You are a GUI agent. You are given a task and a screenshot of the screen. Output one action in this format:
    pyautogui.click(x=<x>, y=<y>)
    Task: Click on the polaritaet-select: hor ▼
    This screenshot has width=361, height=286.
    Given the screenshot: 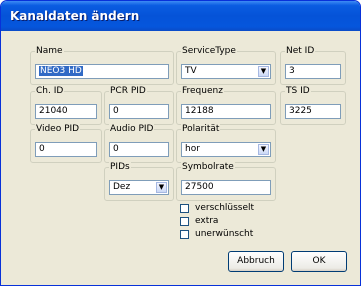 What is the action you would take?
    pyautogui.click(x=226, y=149)
    